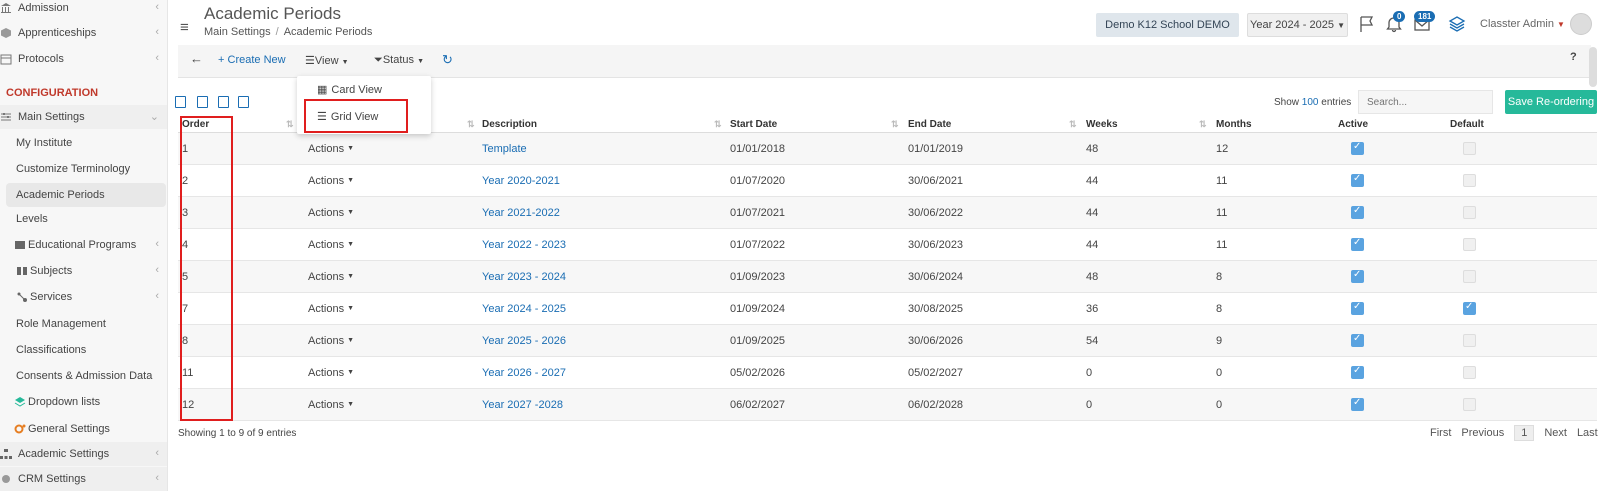  I want to click on column-header-active: Active, so click(1353, 124).